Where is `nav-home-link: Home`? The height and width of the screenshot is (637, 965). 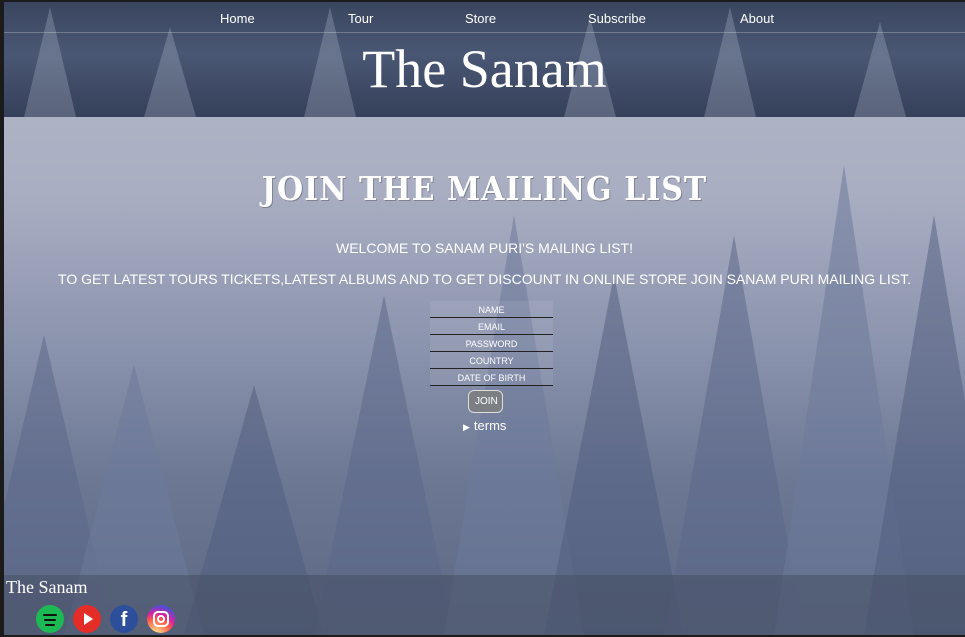 nav-home-link: Home is located at coordinates (237, 18).